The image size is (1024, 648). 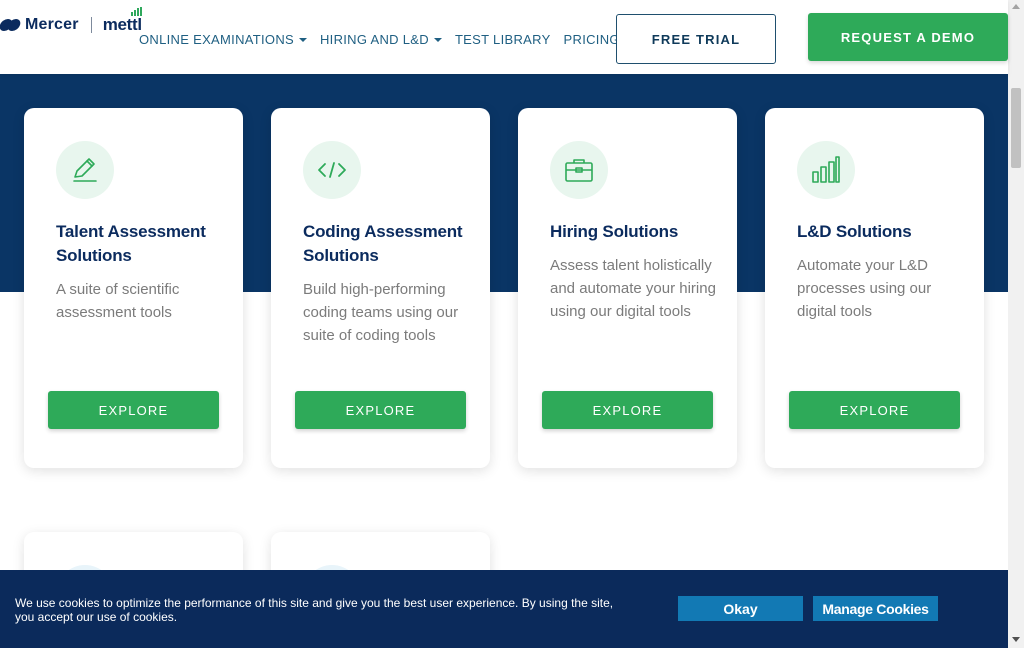 I want to click on scroll-up-arrow-icon, so click(x=1016, y=6).